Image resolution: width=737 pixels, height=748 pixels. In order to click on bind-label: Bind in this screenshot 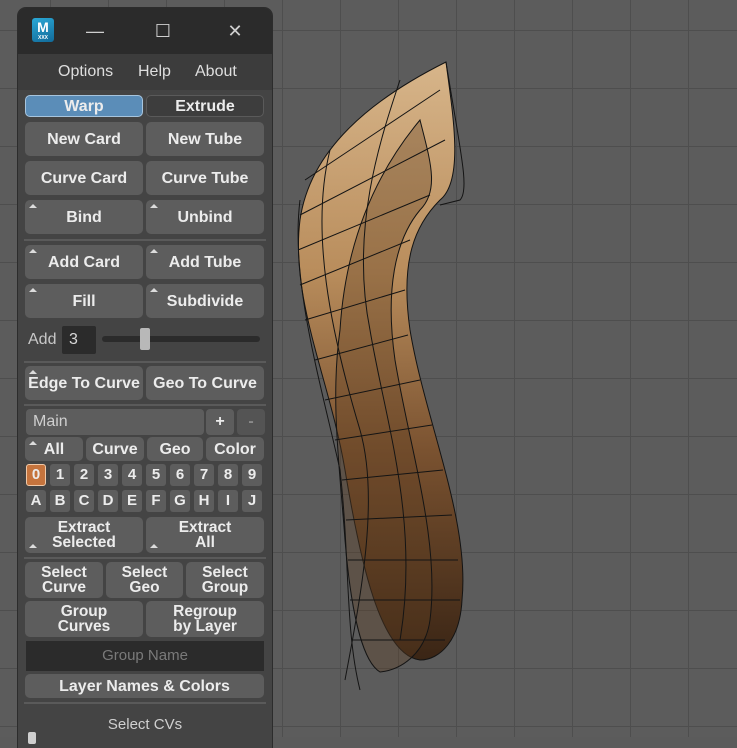, I will do `click(84, 217)`.